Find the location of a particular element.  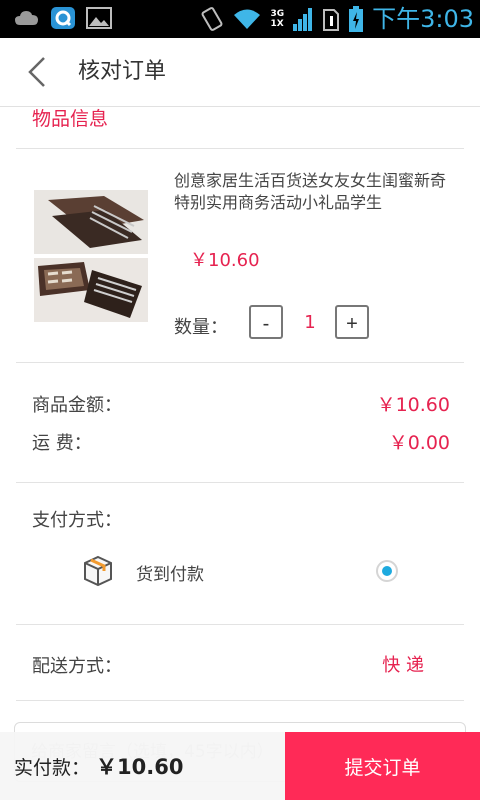

shipping-label: 运 费： is located at coordinates (62, 443).